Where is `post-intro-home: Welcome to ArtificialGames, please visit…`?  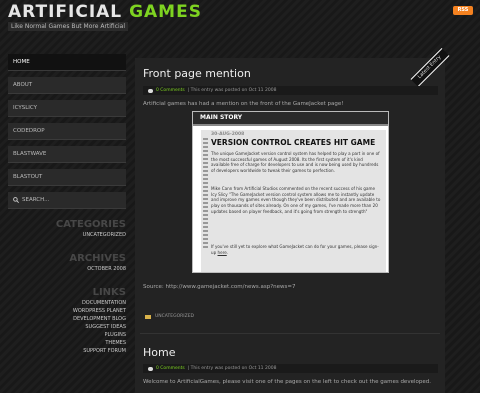
post-intro-home: Welcome to ArtificialGames, please visit… is located at coordinates (287, 382).